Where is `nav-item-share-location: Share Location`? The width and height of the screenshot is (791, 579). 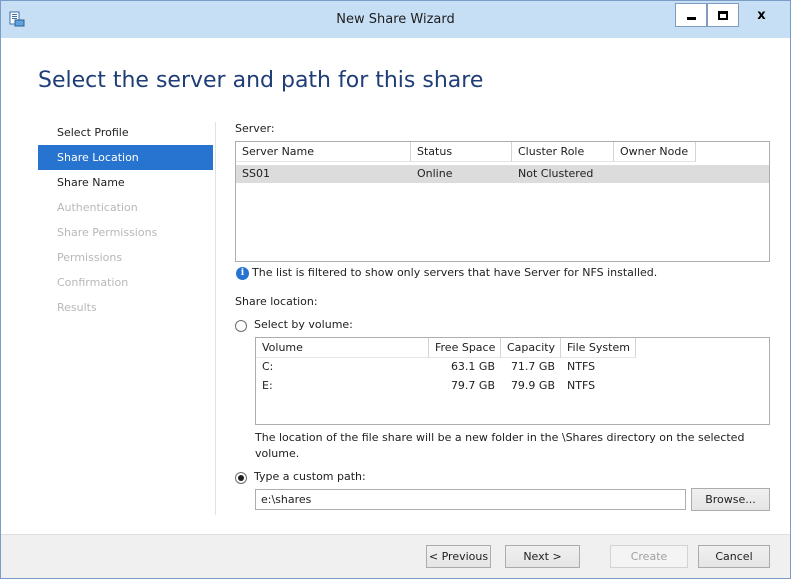
nav-item-share-location: Share Location is located at coordinates (125, 157).